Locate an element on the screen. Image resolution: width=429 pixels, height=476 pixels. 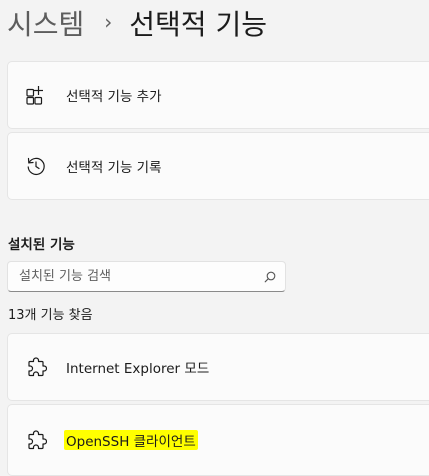
breadcrumb: 시스템 › 선택적 기능 is located at coordinates (137, 23).